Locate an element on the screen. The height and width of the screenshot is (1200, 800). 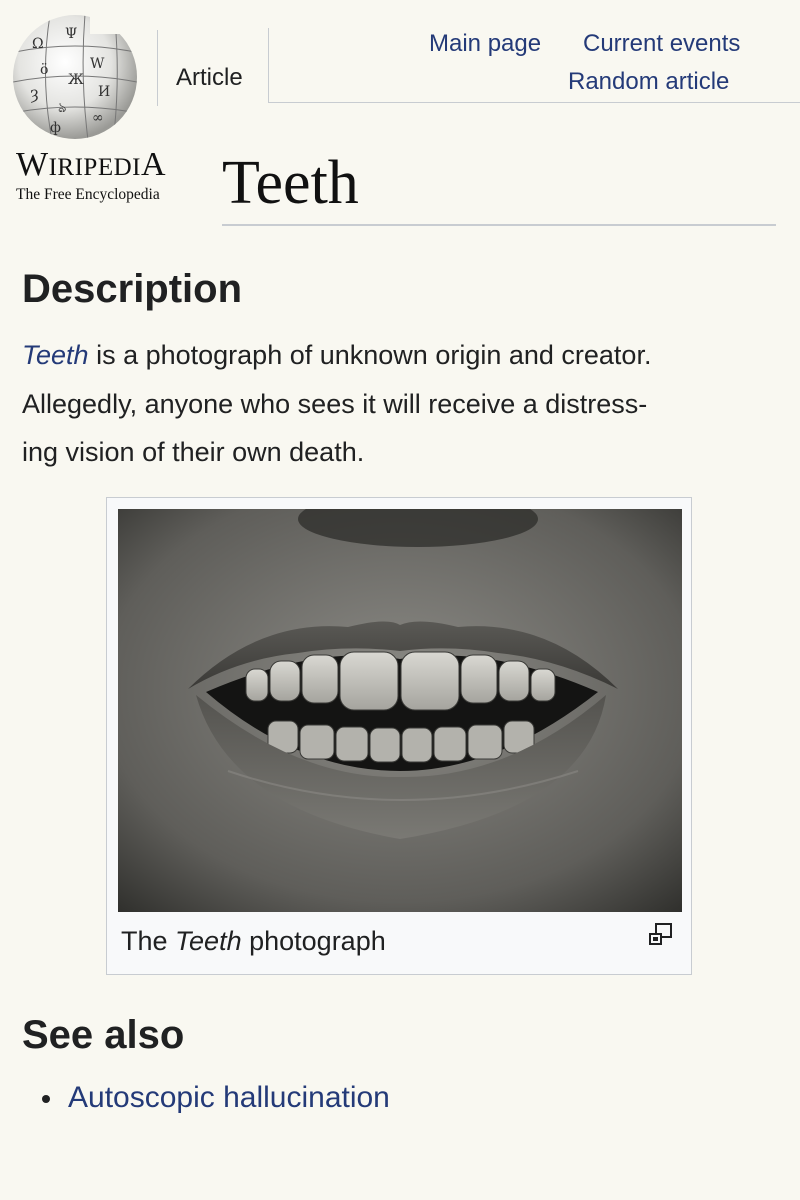
figure-caption: The Teeth photograph is located at coordinates (253, 941).